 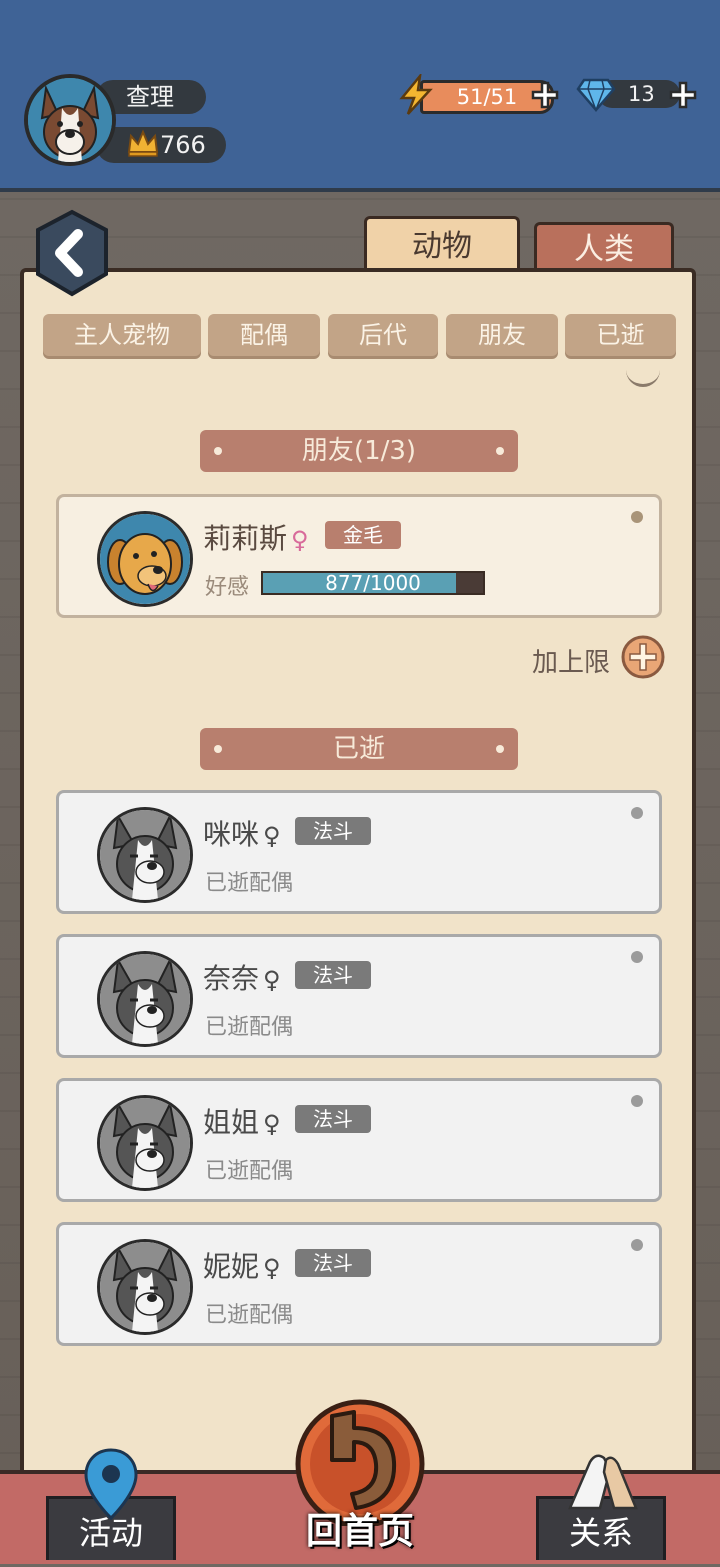 What do you see at coordinates (242, 834) in the screenshot?
I see `deceased-name: 咪咪 ♀` at bounding box center [242, 834].